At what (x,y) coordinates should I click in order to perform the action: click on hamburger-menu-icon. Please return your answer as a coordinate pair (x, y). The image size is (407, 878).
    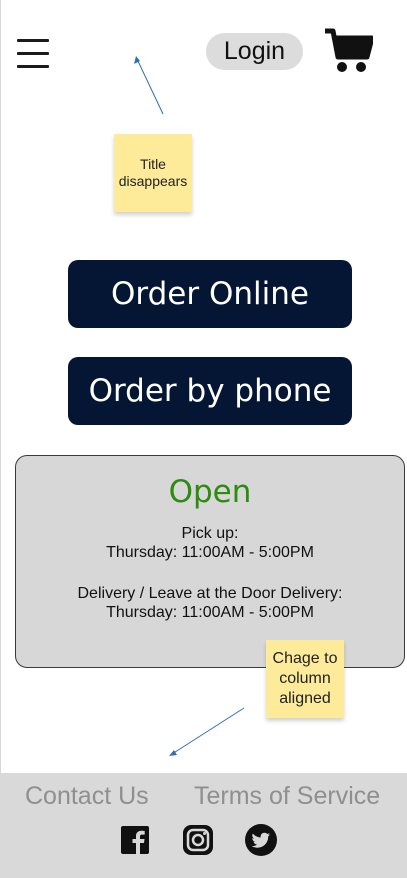
    Looking at the image, I should click on (33, 54).